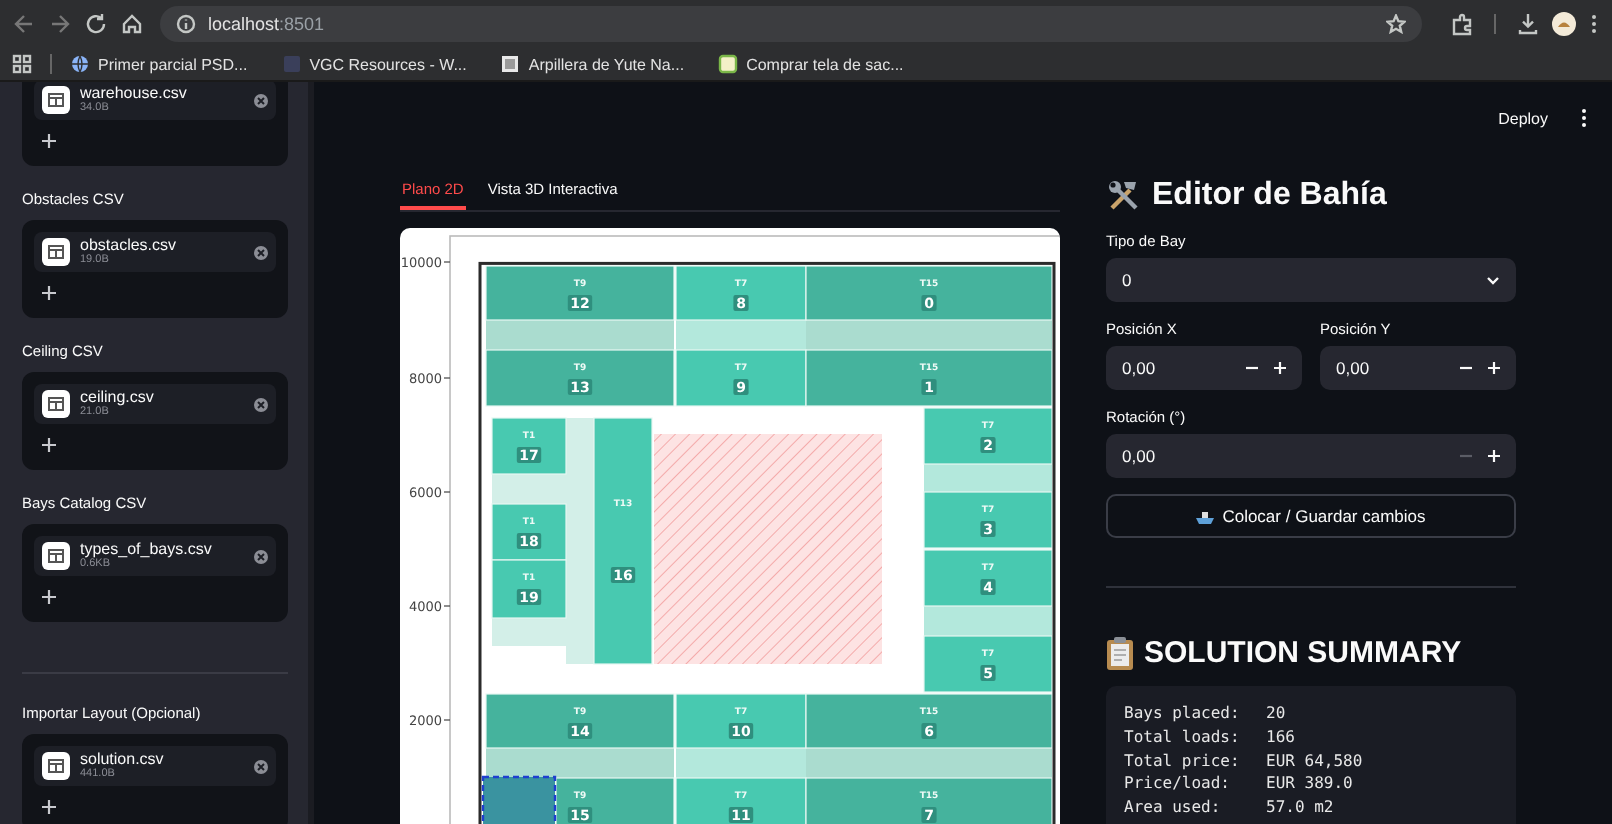 Image resolution: width=1612 pixels, height=824 pixels. Describe the element at coordinates (1124, 196) in the screenshot. I see `hammer-wrench-icon` at that location.